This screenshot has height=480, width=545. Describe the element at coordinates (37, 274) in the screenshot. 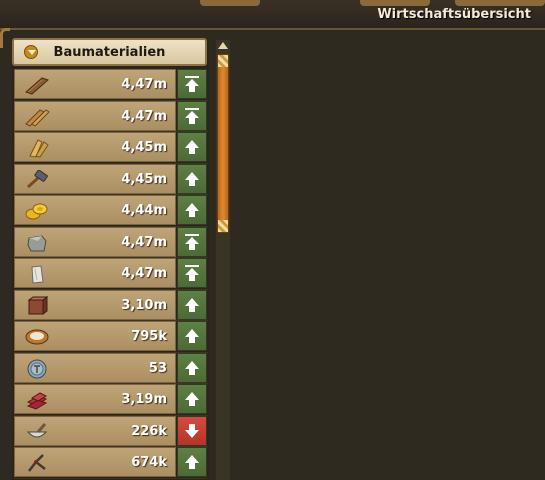

I see `marble-icon` at that location.